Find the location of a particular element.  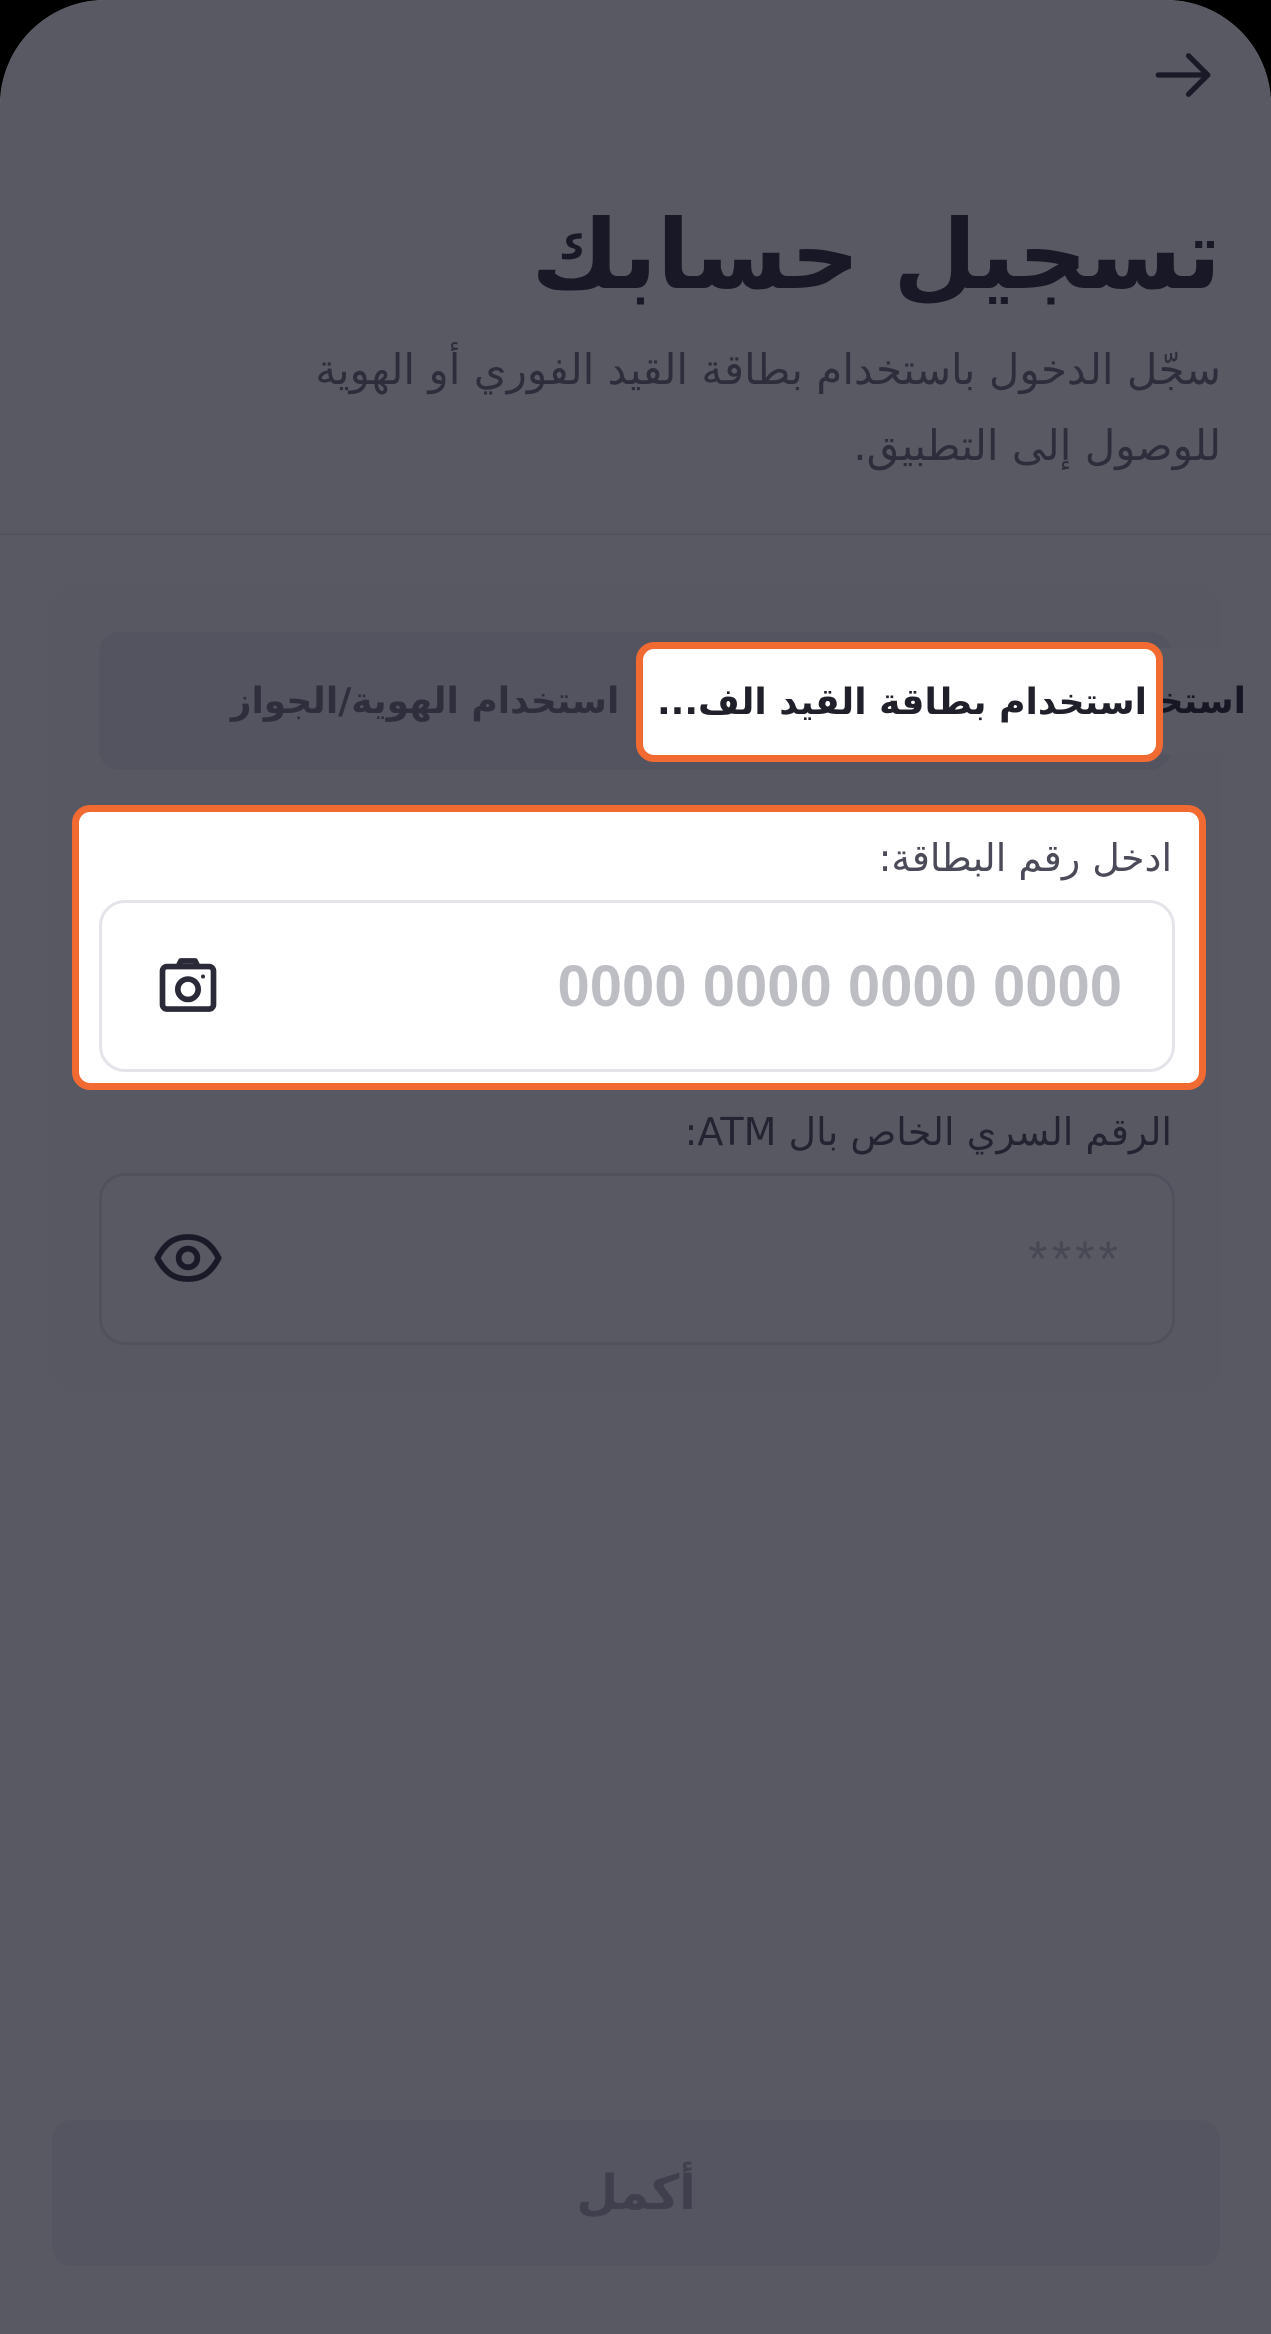

tab-id-passport: استخدام الهوية/الجواز is located at coordinates (425, 701).